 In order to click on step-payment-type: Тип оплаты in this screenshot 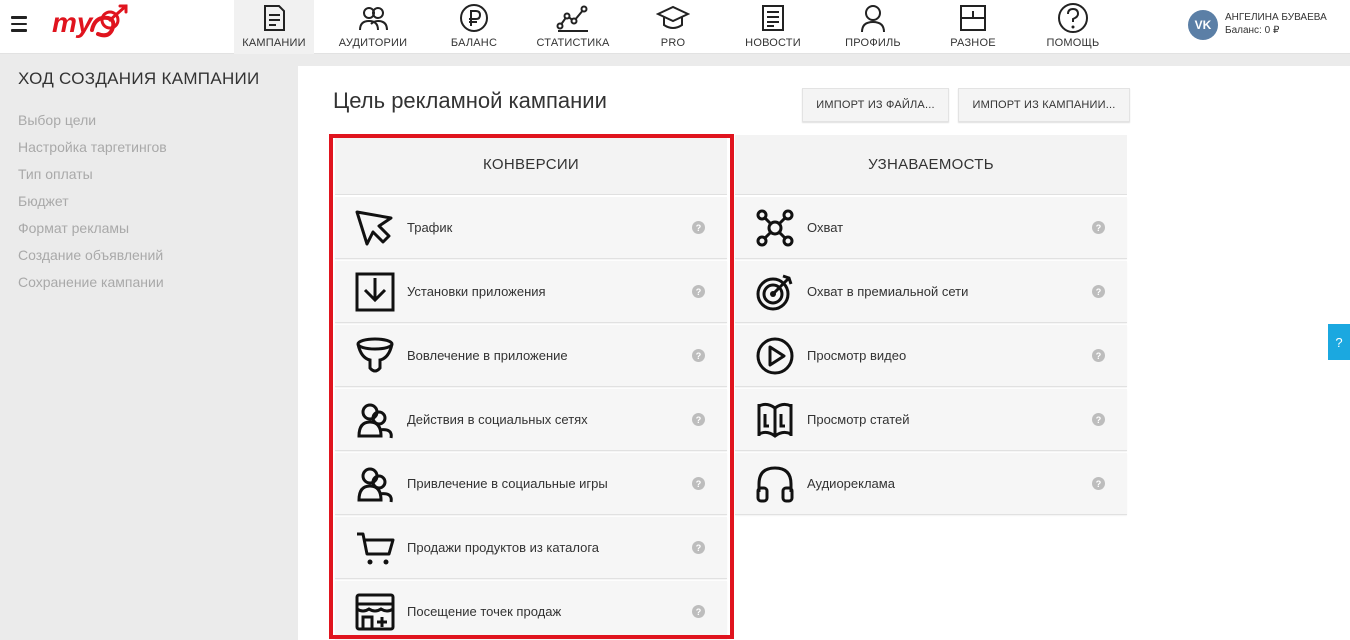, I will do `click(92, 179)`.